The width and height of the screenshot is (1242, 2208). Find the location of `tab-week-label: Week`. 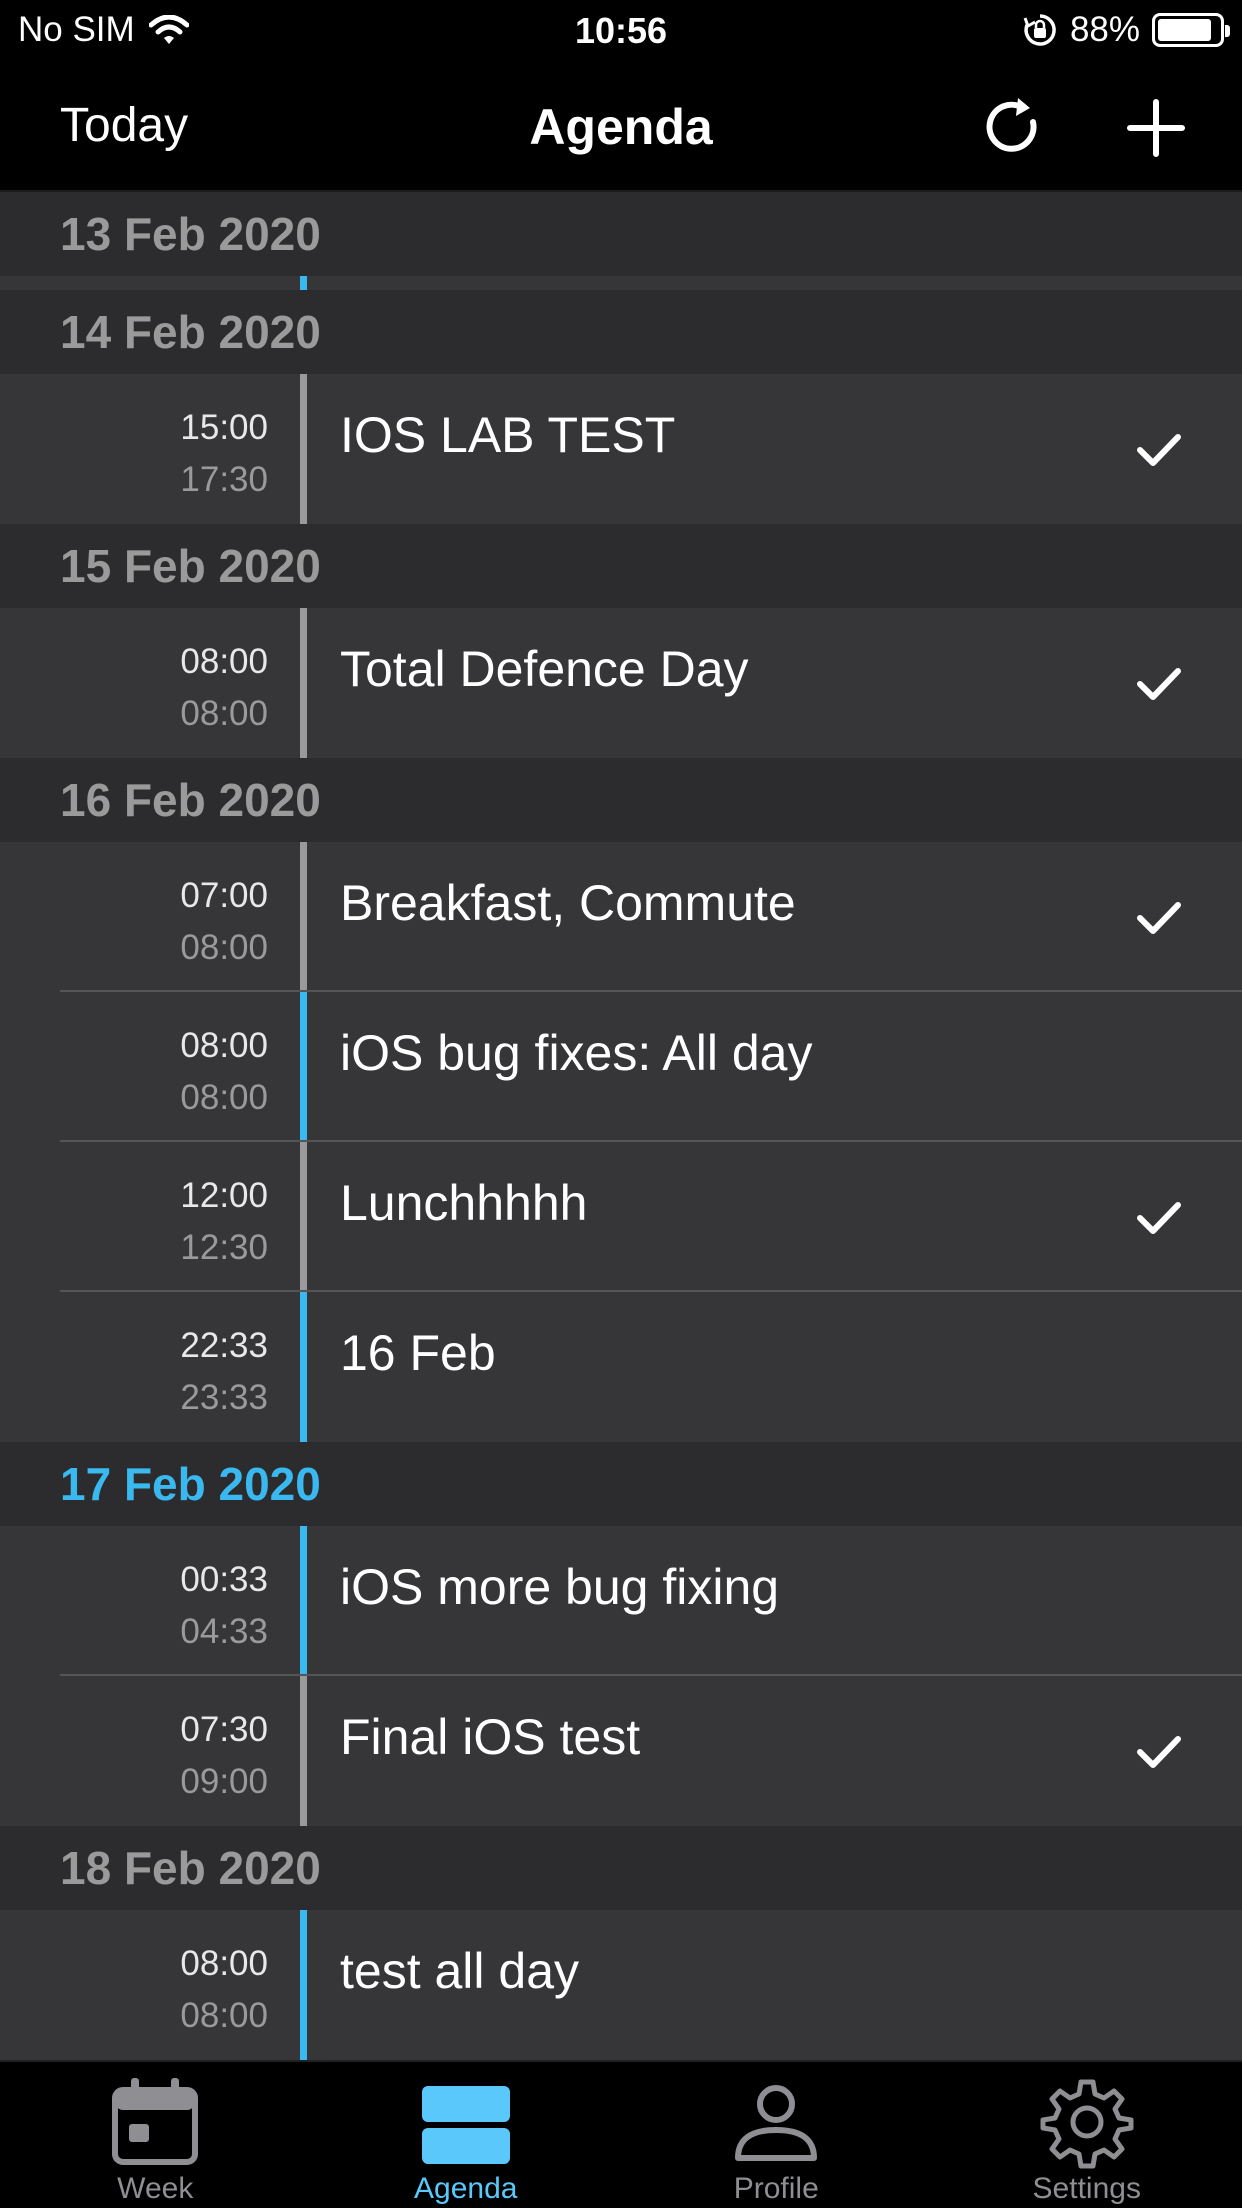

tab-week-label: Week is located at coordinates (155, 2188).